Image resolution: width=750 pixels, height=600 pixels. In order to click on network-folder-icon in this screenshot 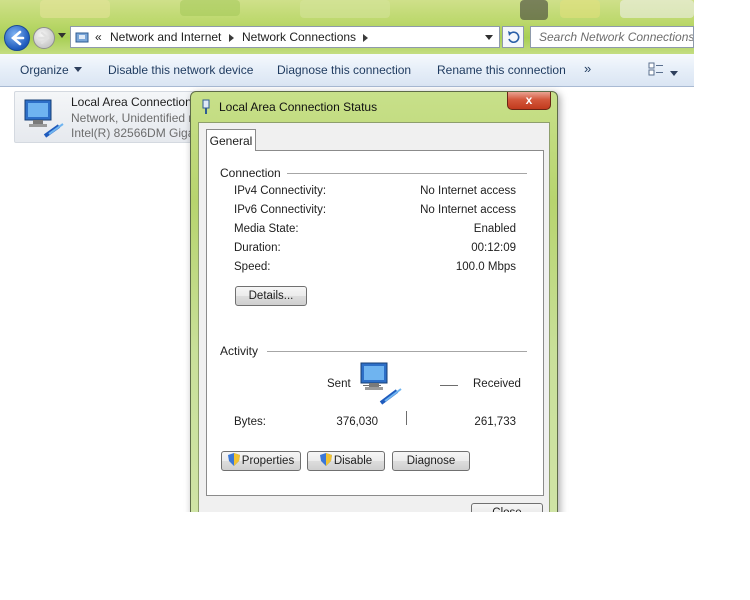, I will do `click(82, 37)`.